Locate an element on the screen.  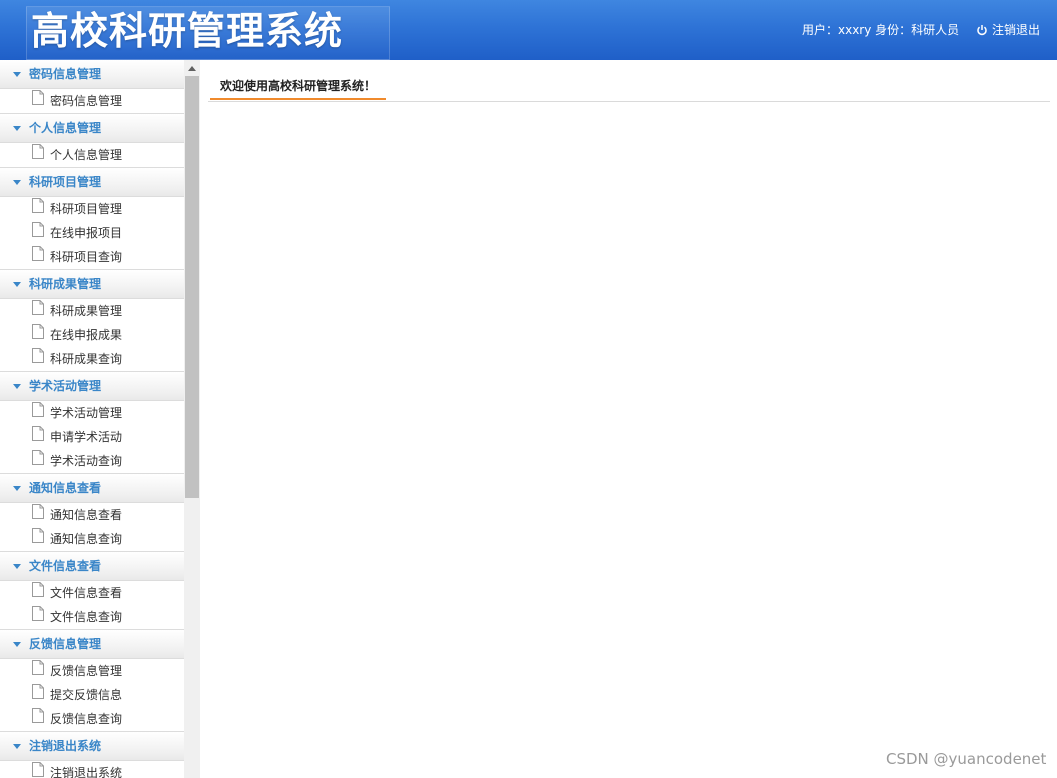
sidebar-item: 反馈信息查询 is located at coordinates (92, 719).